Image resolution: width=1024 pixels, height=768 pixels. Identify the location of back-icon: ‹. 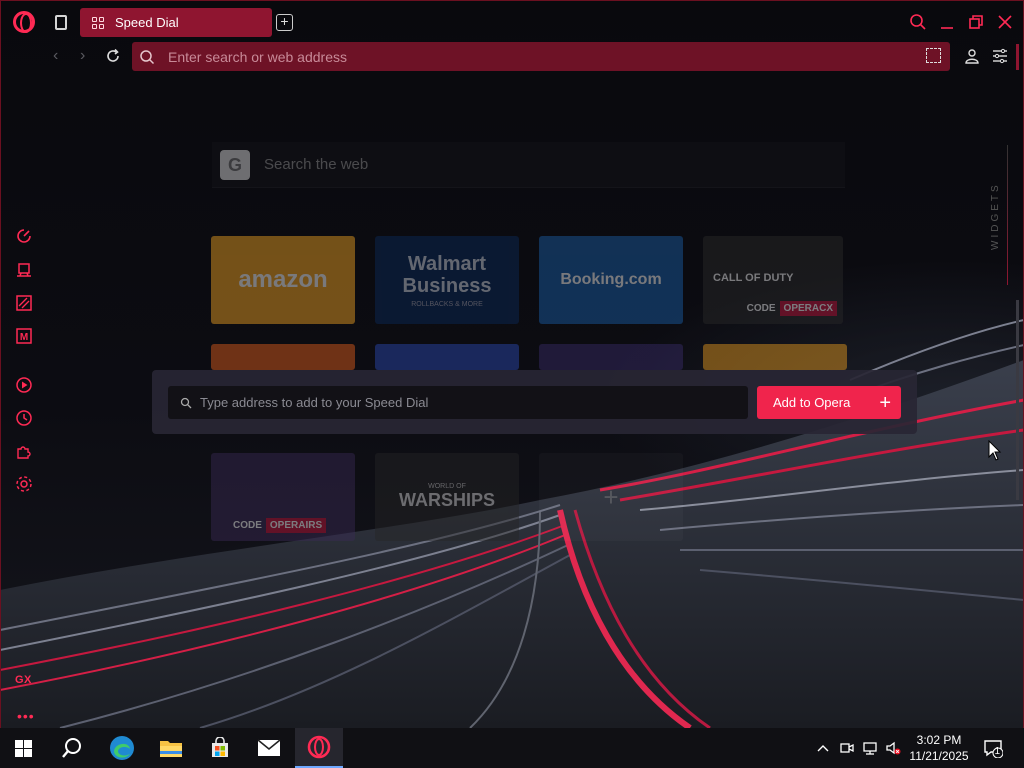
(61, 56).